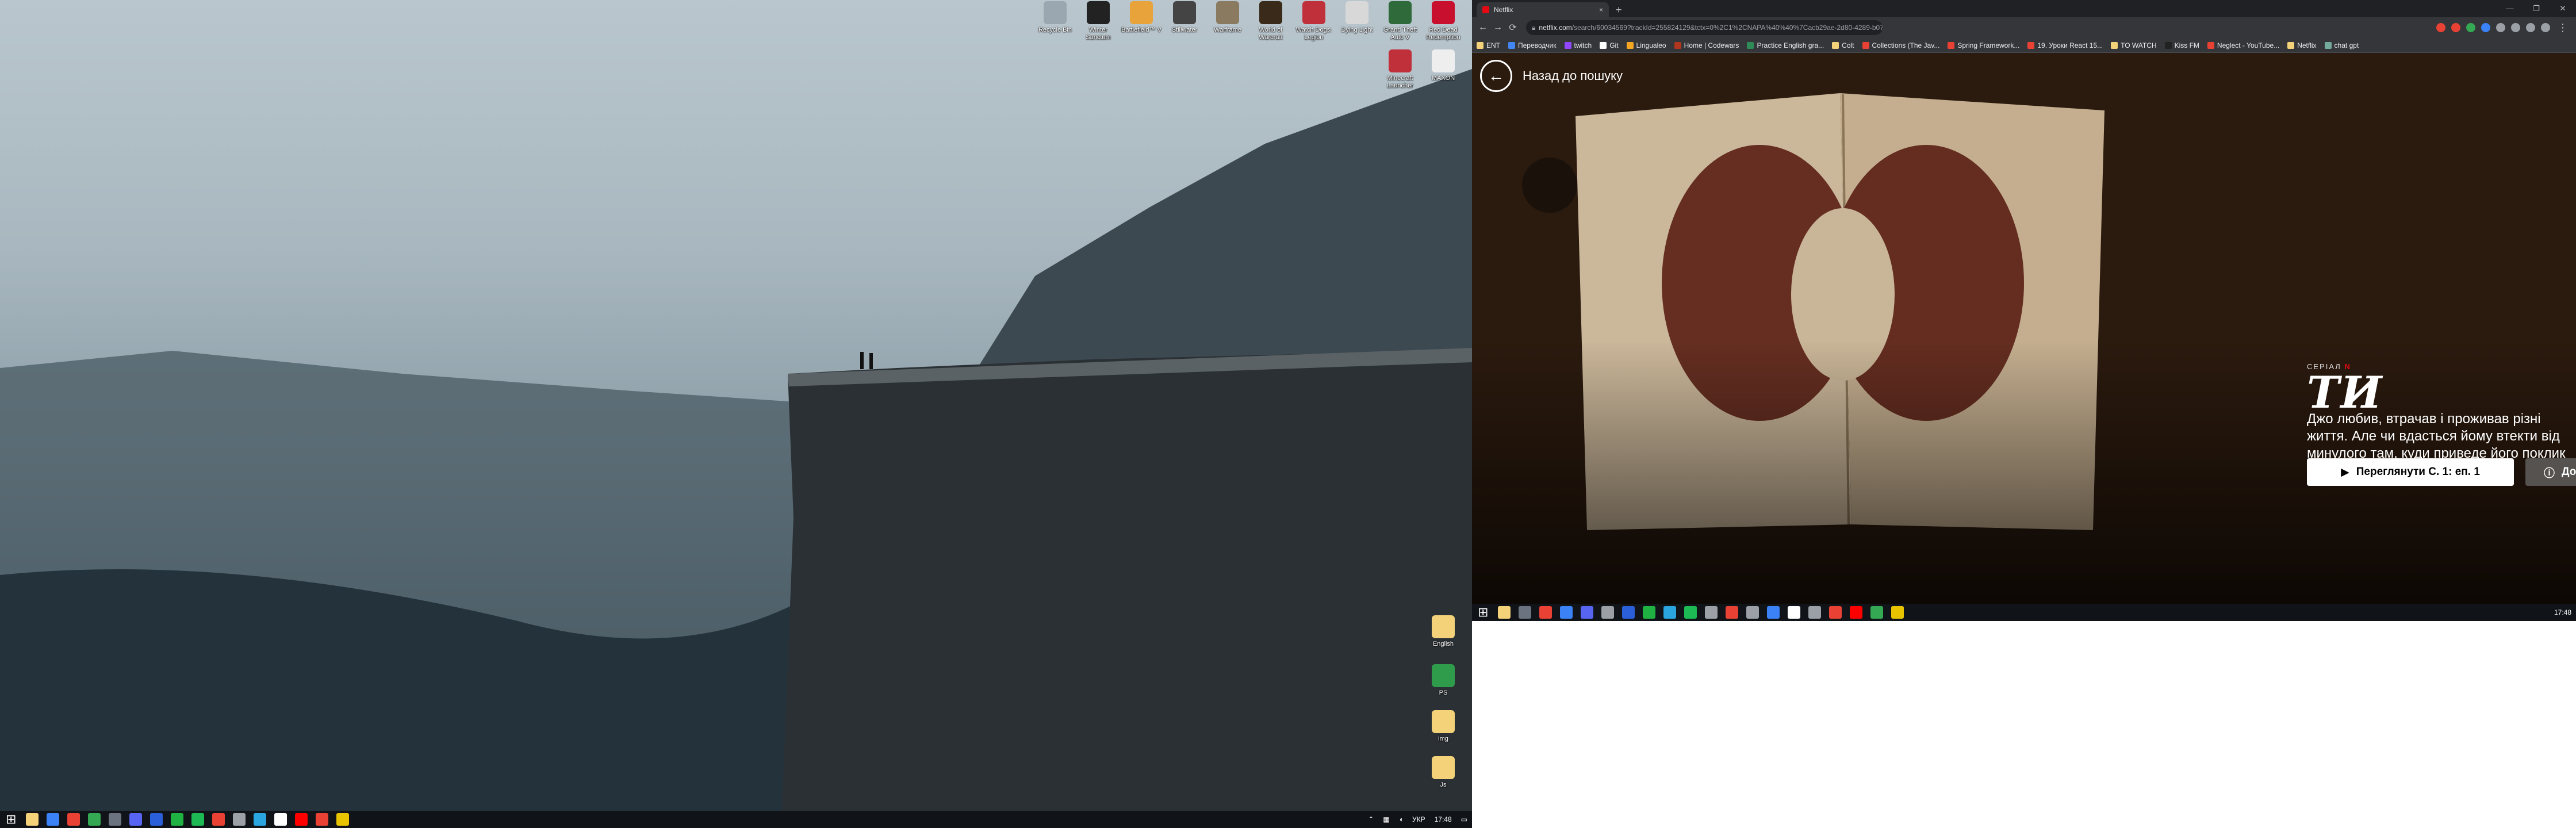 Image resolution: width=2576 pixels, height=828 pixels. What do you see at coordinates (1443, 65) in the screenshot?
I see `desktop-icon-app-12: MAXON` at bounding box center [1443, 65].